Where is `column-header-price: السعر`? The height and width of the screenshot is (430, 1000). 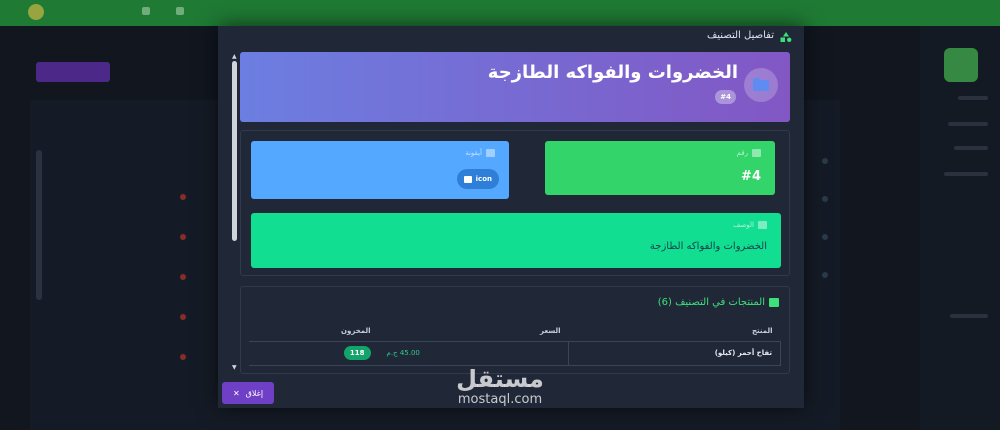
column-header-price: السعر is located at coordinates (473, 331).